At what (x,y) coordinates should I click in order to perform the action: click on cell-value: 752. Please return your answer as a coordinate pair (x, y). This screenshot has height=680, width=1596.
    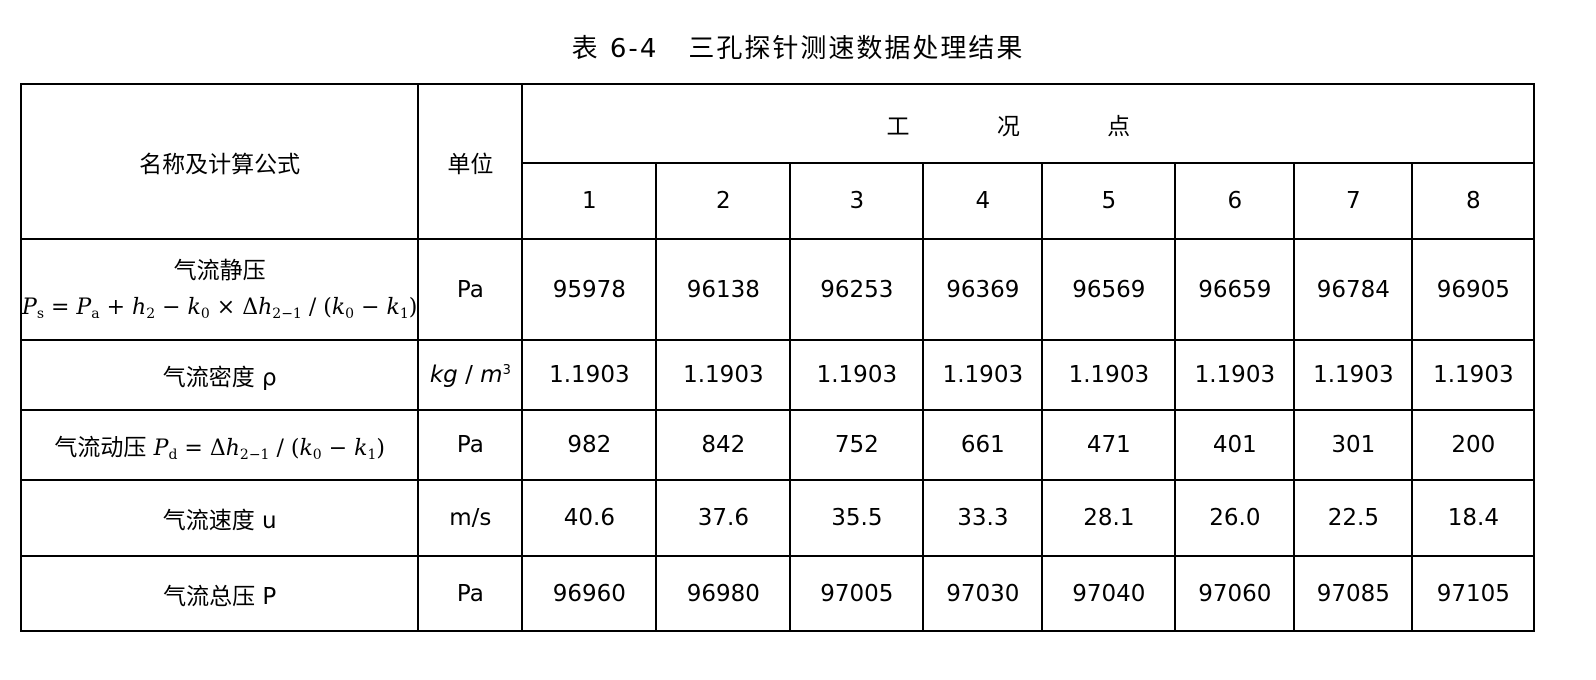
    Looking at the image, I should click on (857, 445).